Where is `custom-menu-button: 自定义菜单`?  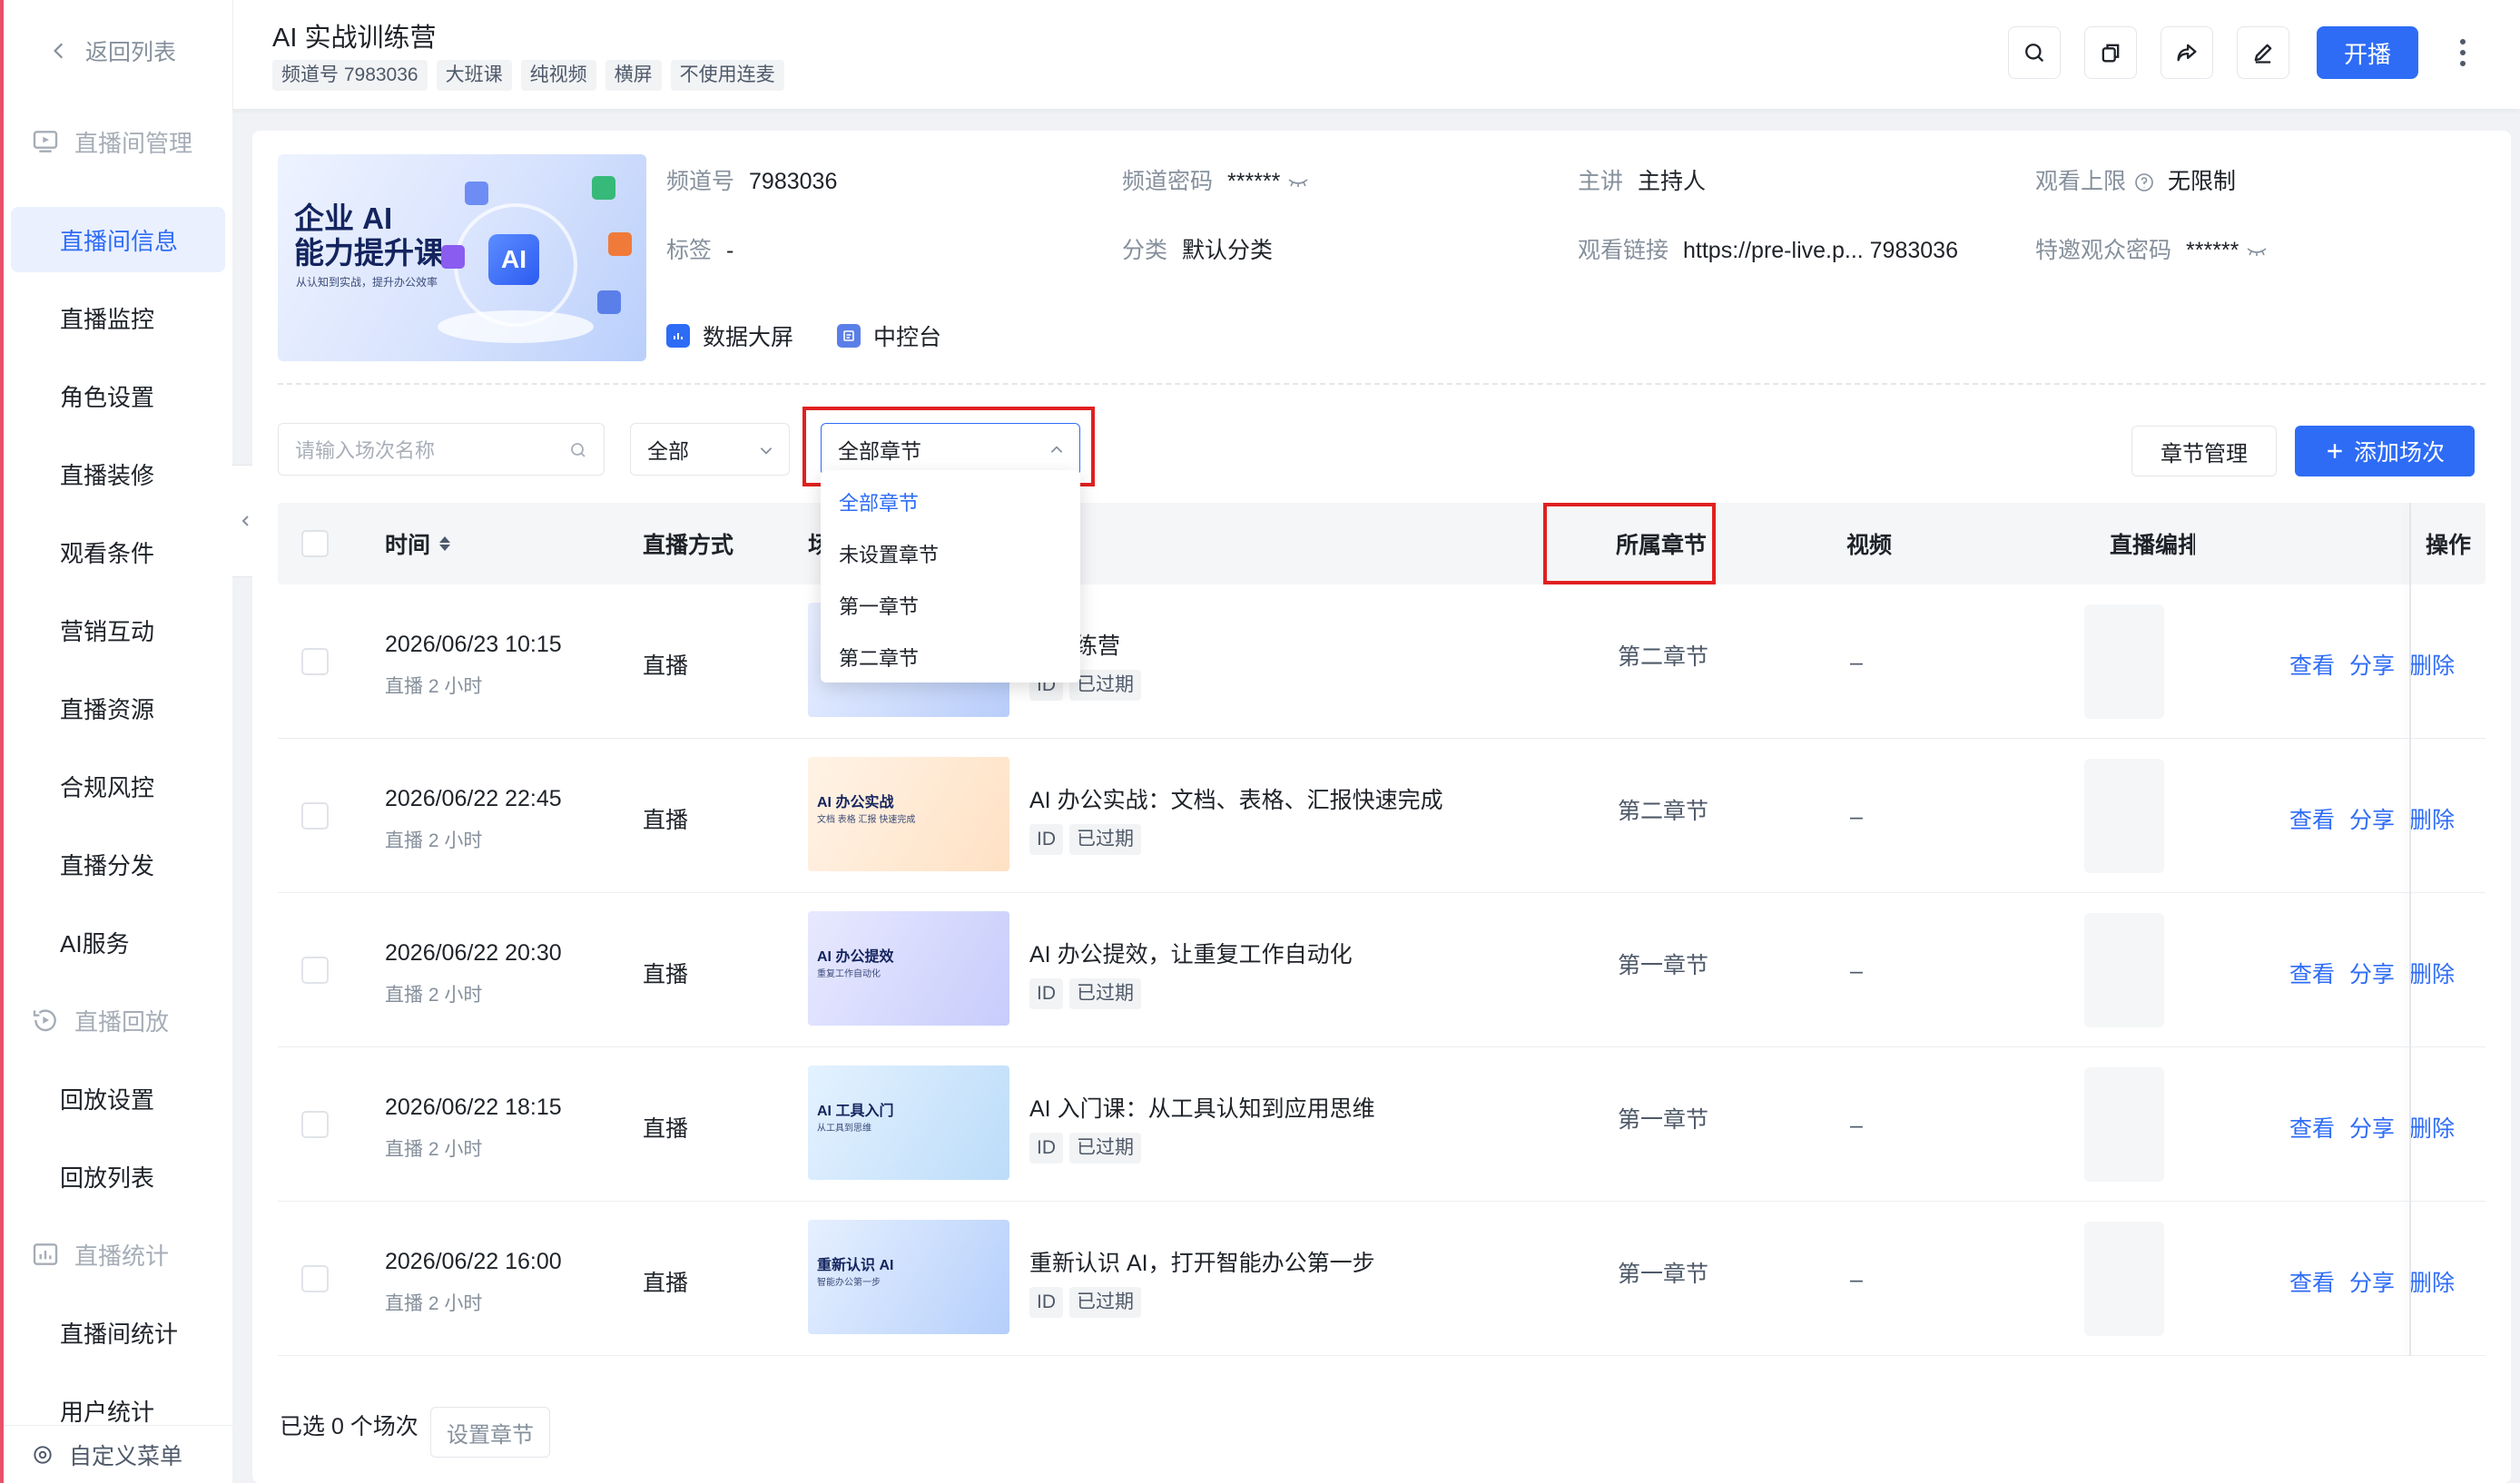 custom-menu-button: 自定义菜单 is located at coordinates (118, 1454).